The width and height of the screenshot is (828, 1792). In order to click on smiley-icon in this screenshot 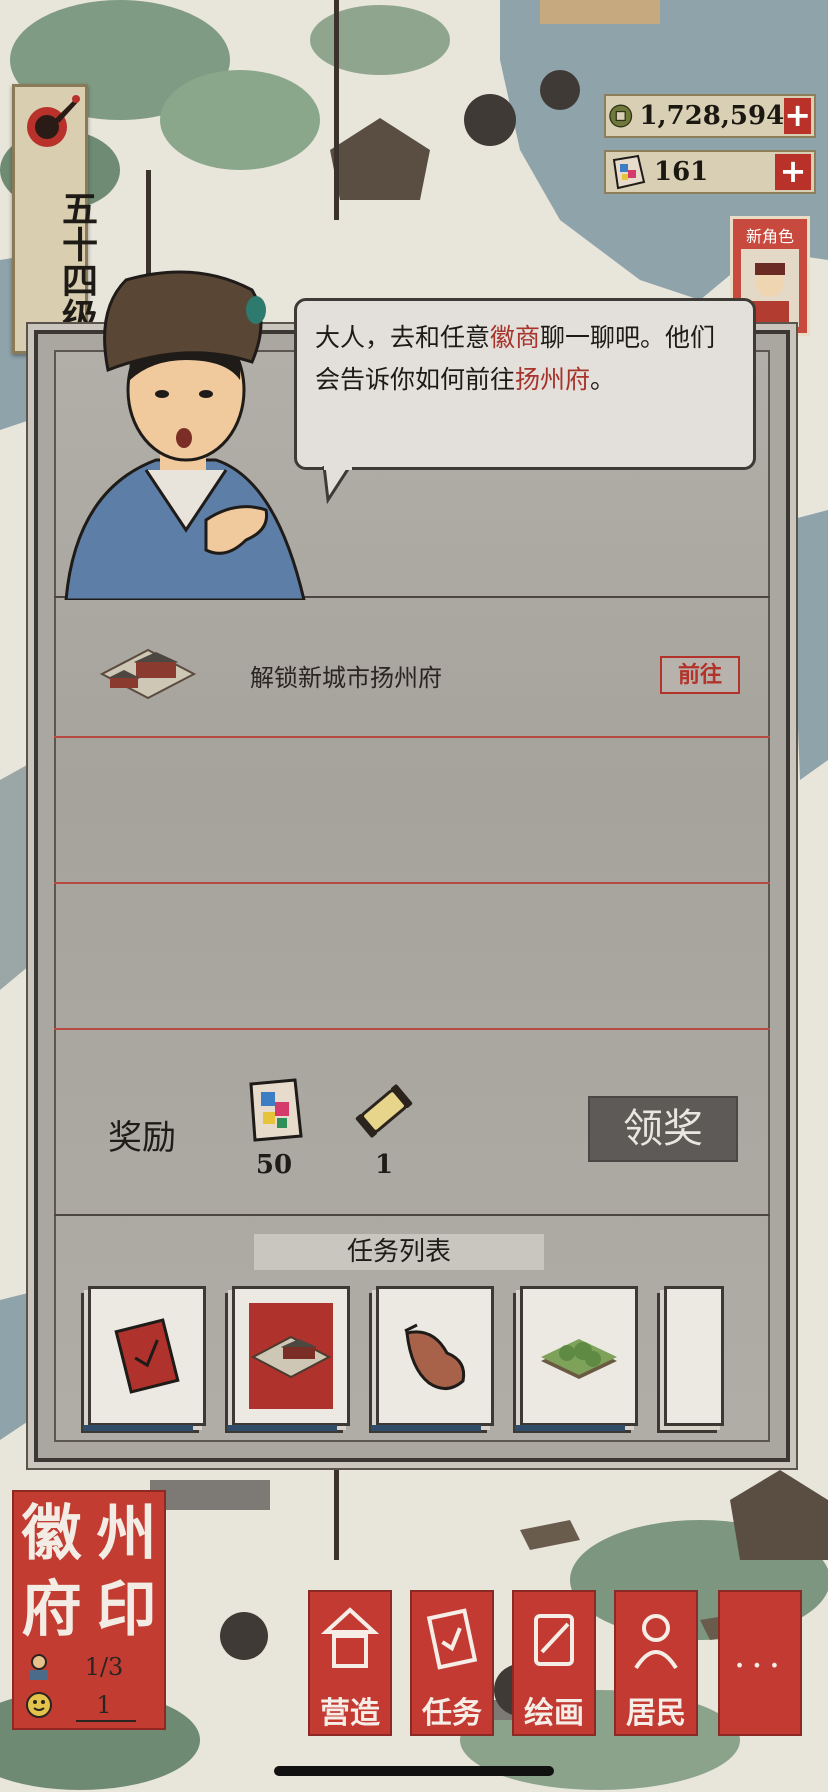, I will do `click(39, 1705)`.